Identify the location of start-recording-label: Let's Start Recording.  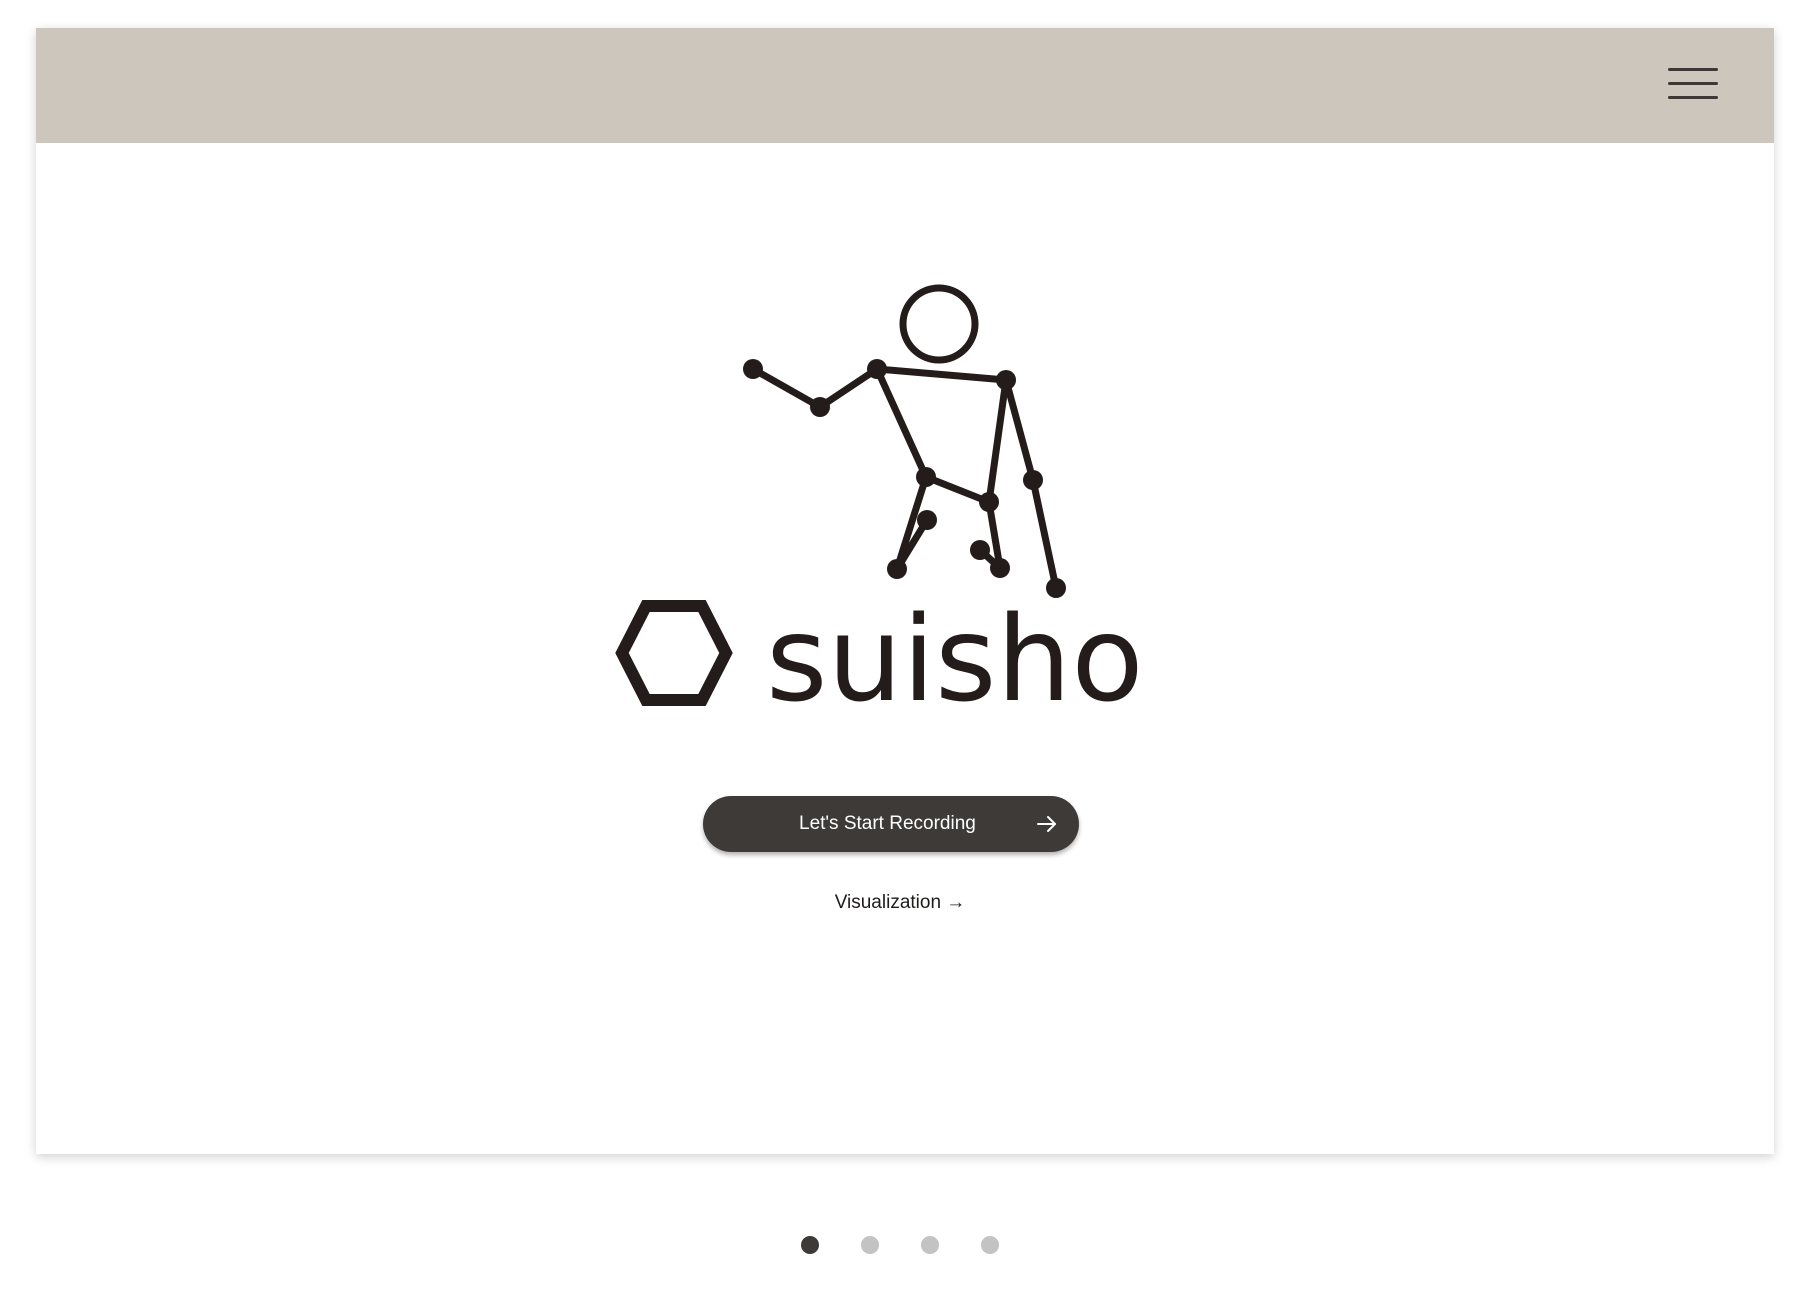
(887, 823).